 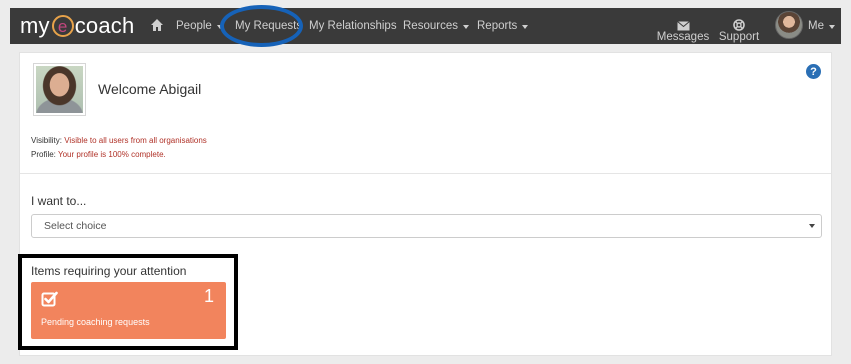 What do you see at coordinates (157, 25) in the screenshot?
I see `home-icon` at bounding box center [157, 25].